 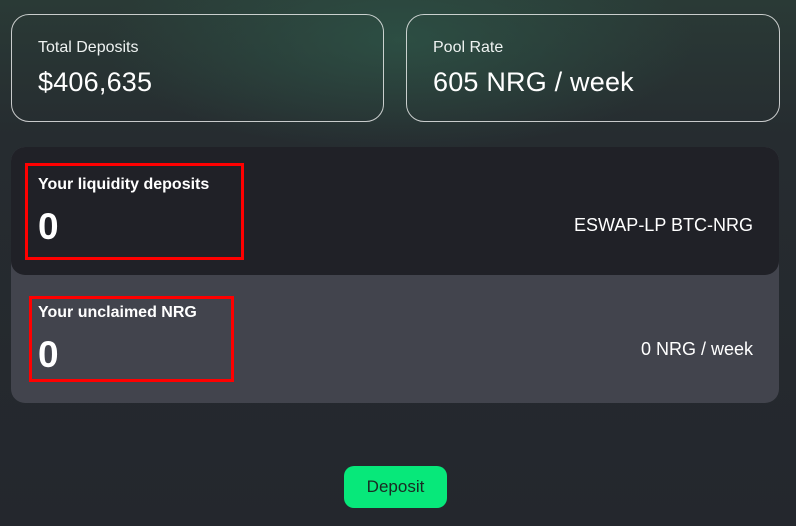 What do you see at coordinates (95, 82) in the screenshot?
I see `total-deposits-value: $406,635` at bounding box center [95, 82].